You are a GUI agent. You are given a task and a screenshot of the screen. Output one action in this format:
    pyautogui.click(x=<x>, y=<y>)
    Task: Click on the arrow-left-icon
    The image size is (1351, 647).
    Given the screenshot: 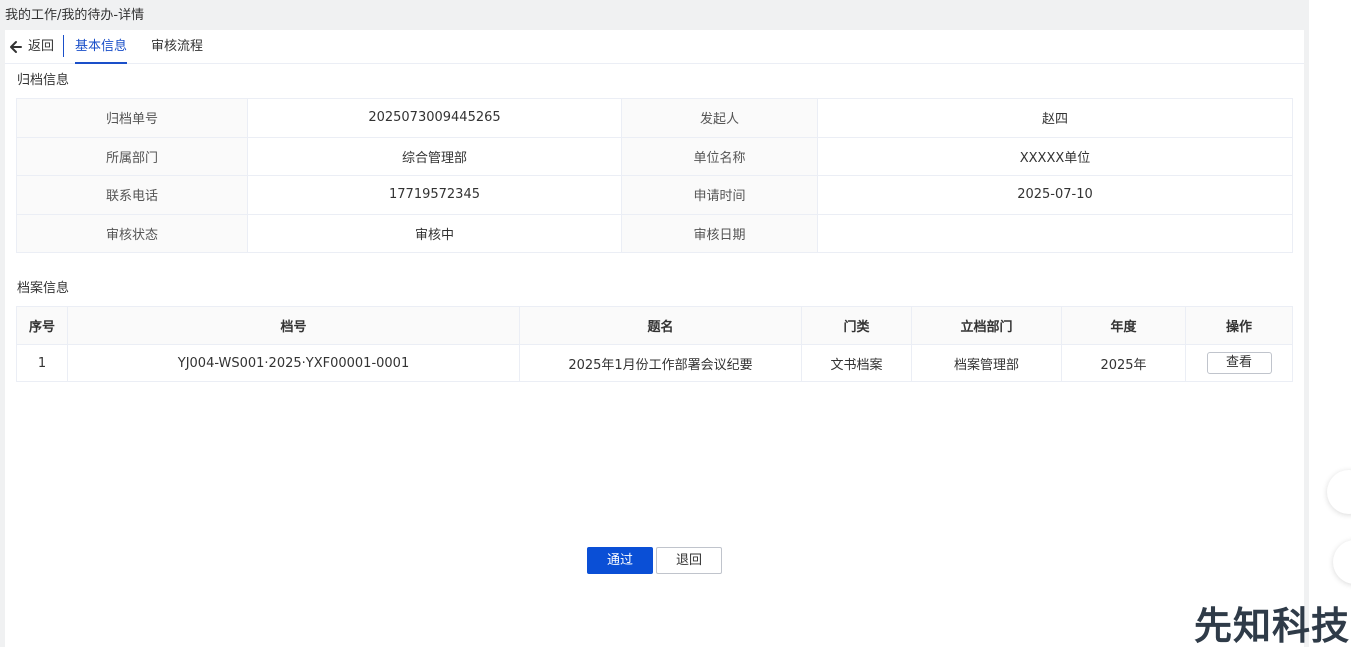 What is the action you would take?
    pyautogui.click(x=16, y=47)
    